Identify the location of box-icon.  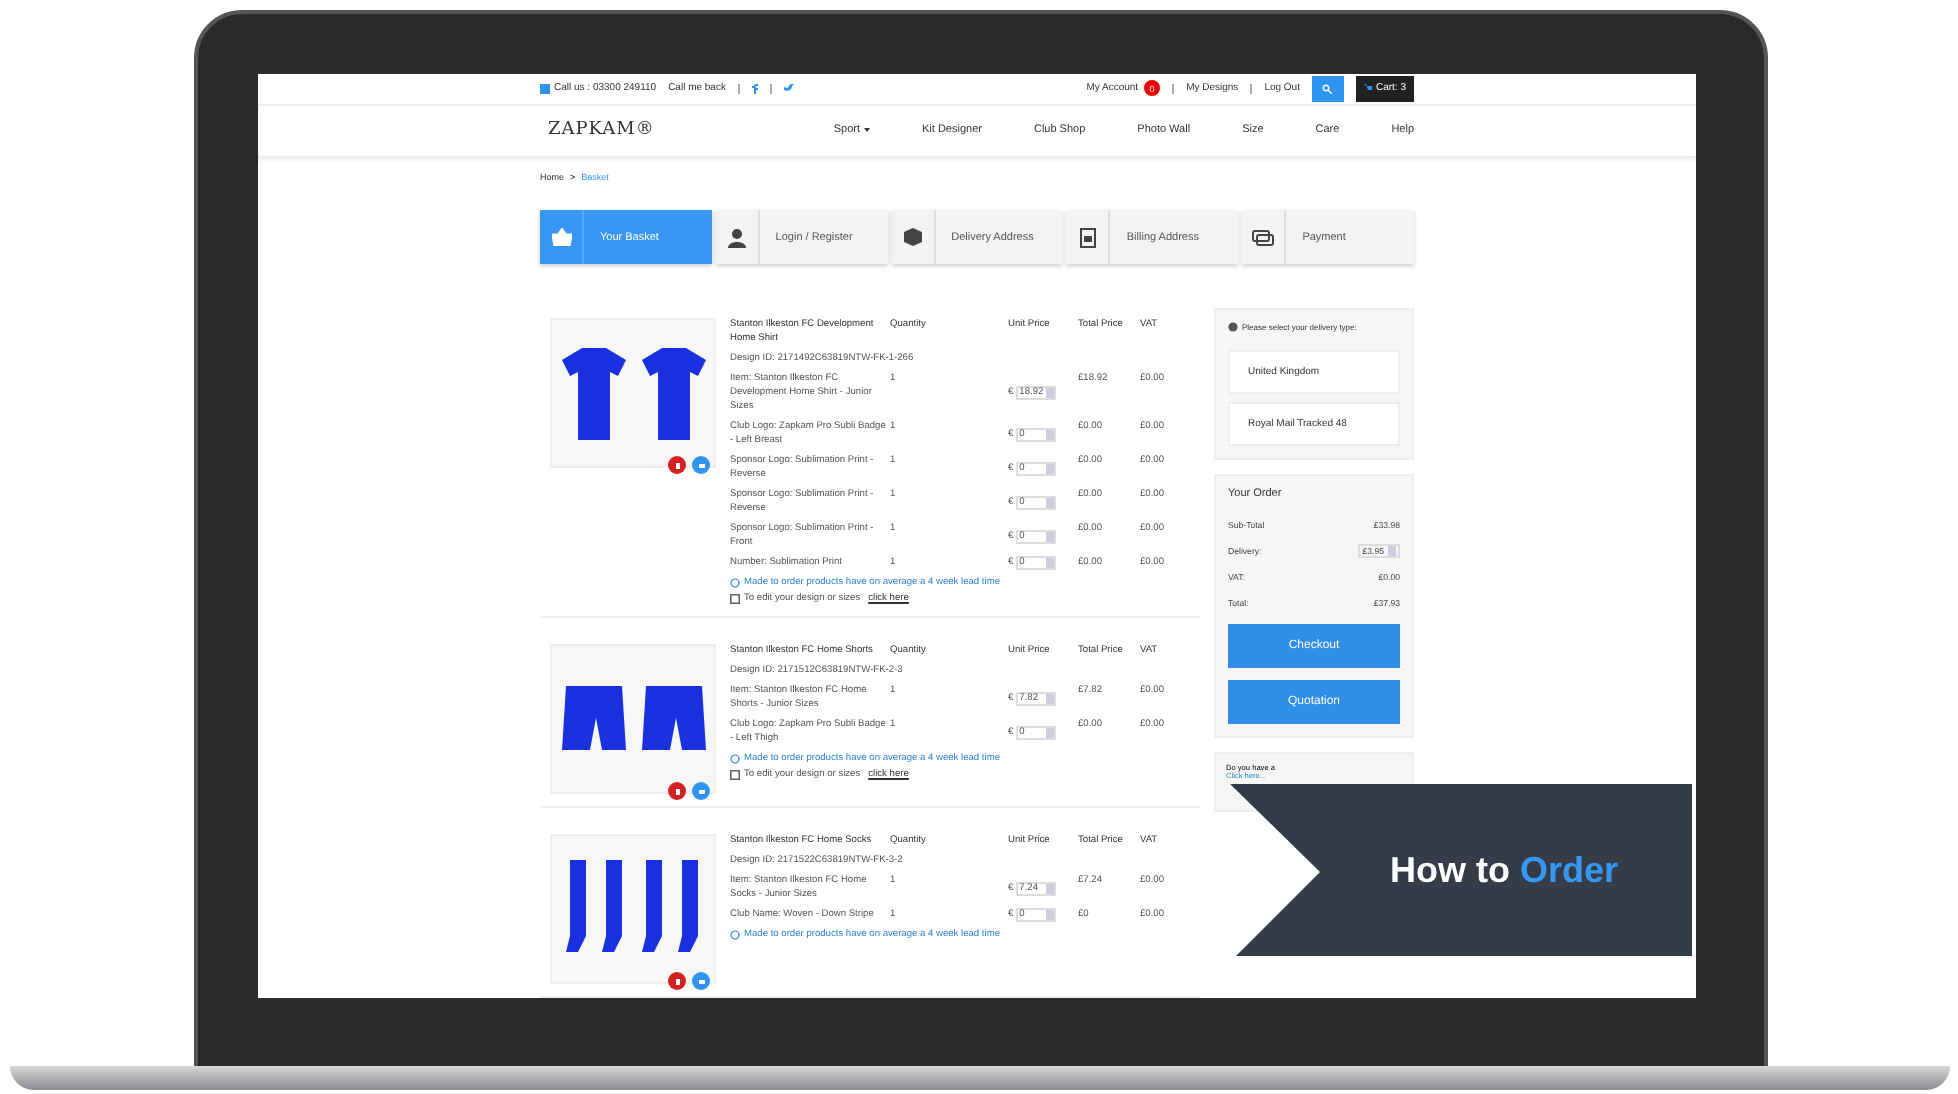
(912, 237).